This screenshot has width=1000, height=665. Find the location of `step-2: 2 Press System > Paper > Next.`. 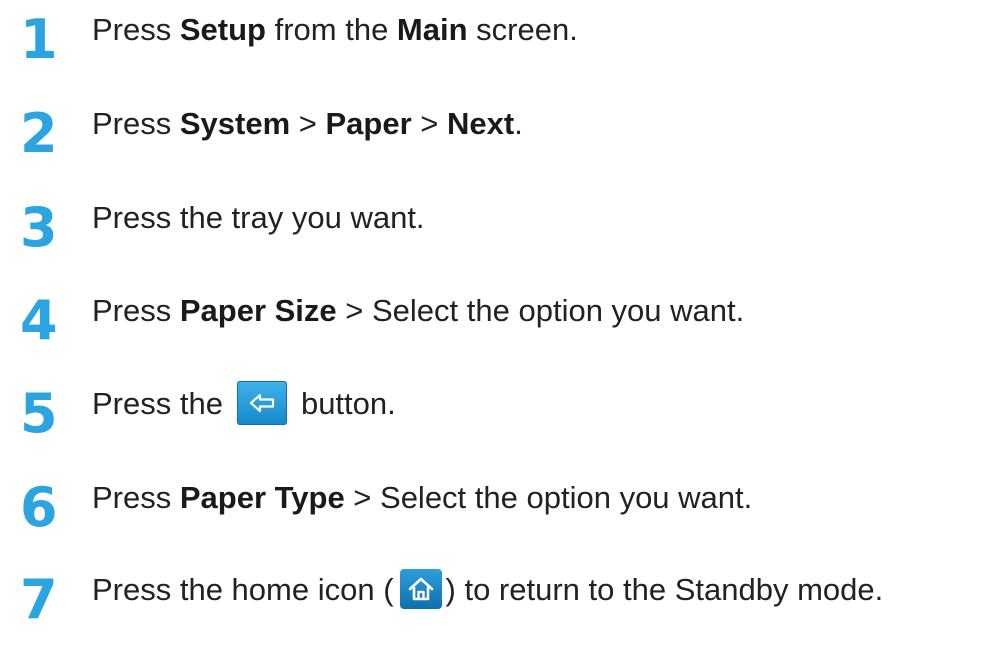

step-2: 2 Press System > Paper > Next. is located at coordinates (500, 134).